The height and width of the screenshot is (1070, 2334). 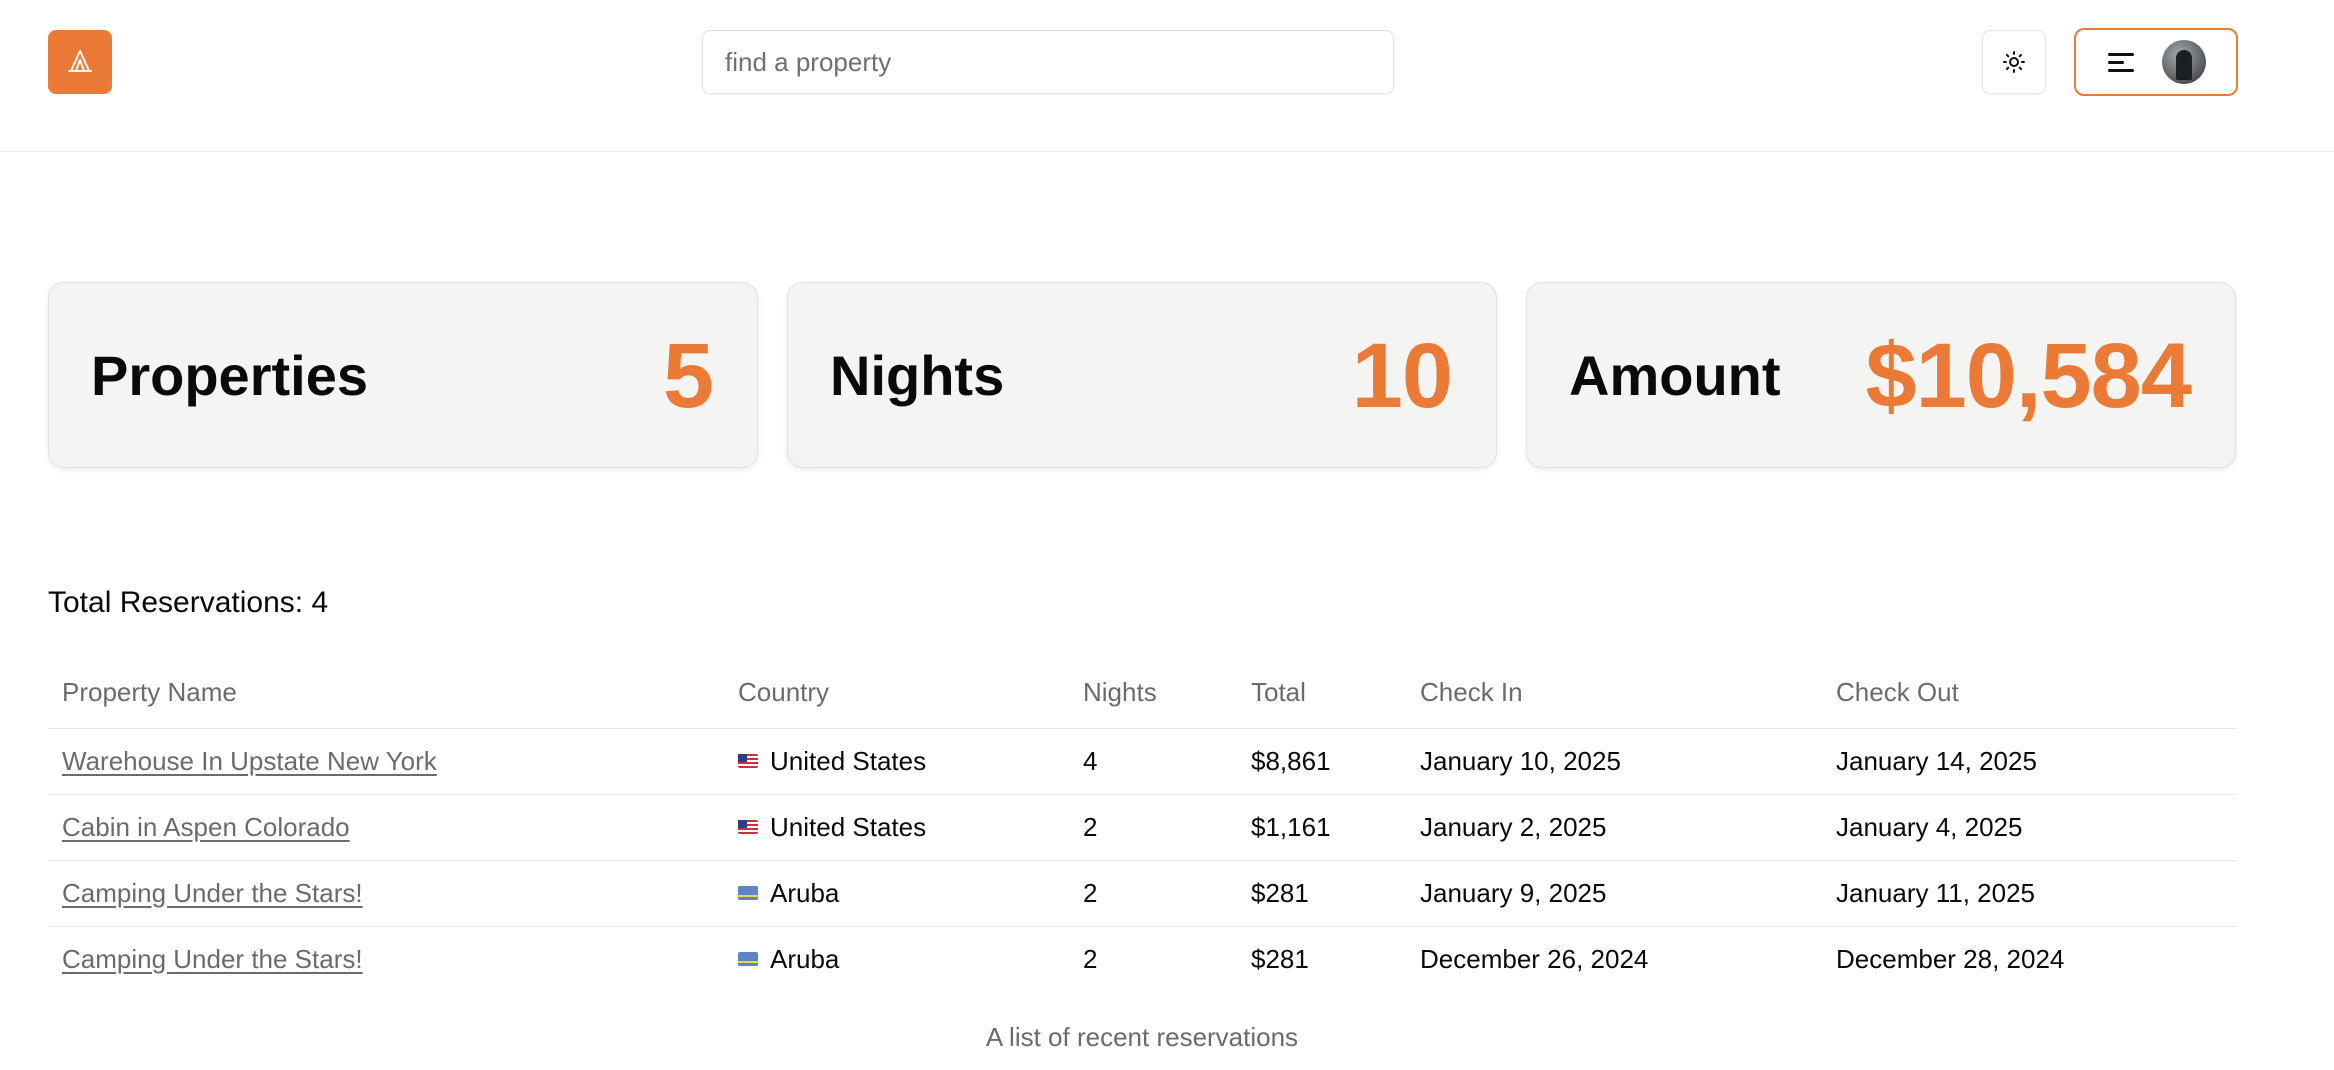 What do you see at coordinates (386, 693) in the screenshot?
I see `column-header-property: Property Name` at bounding box center [386, 693].